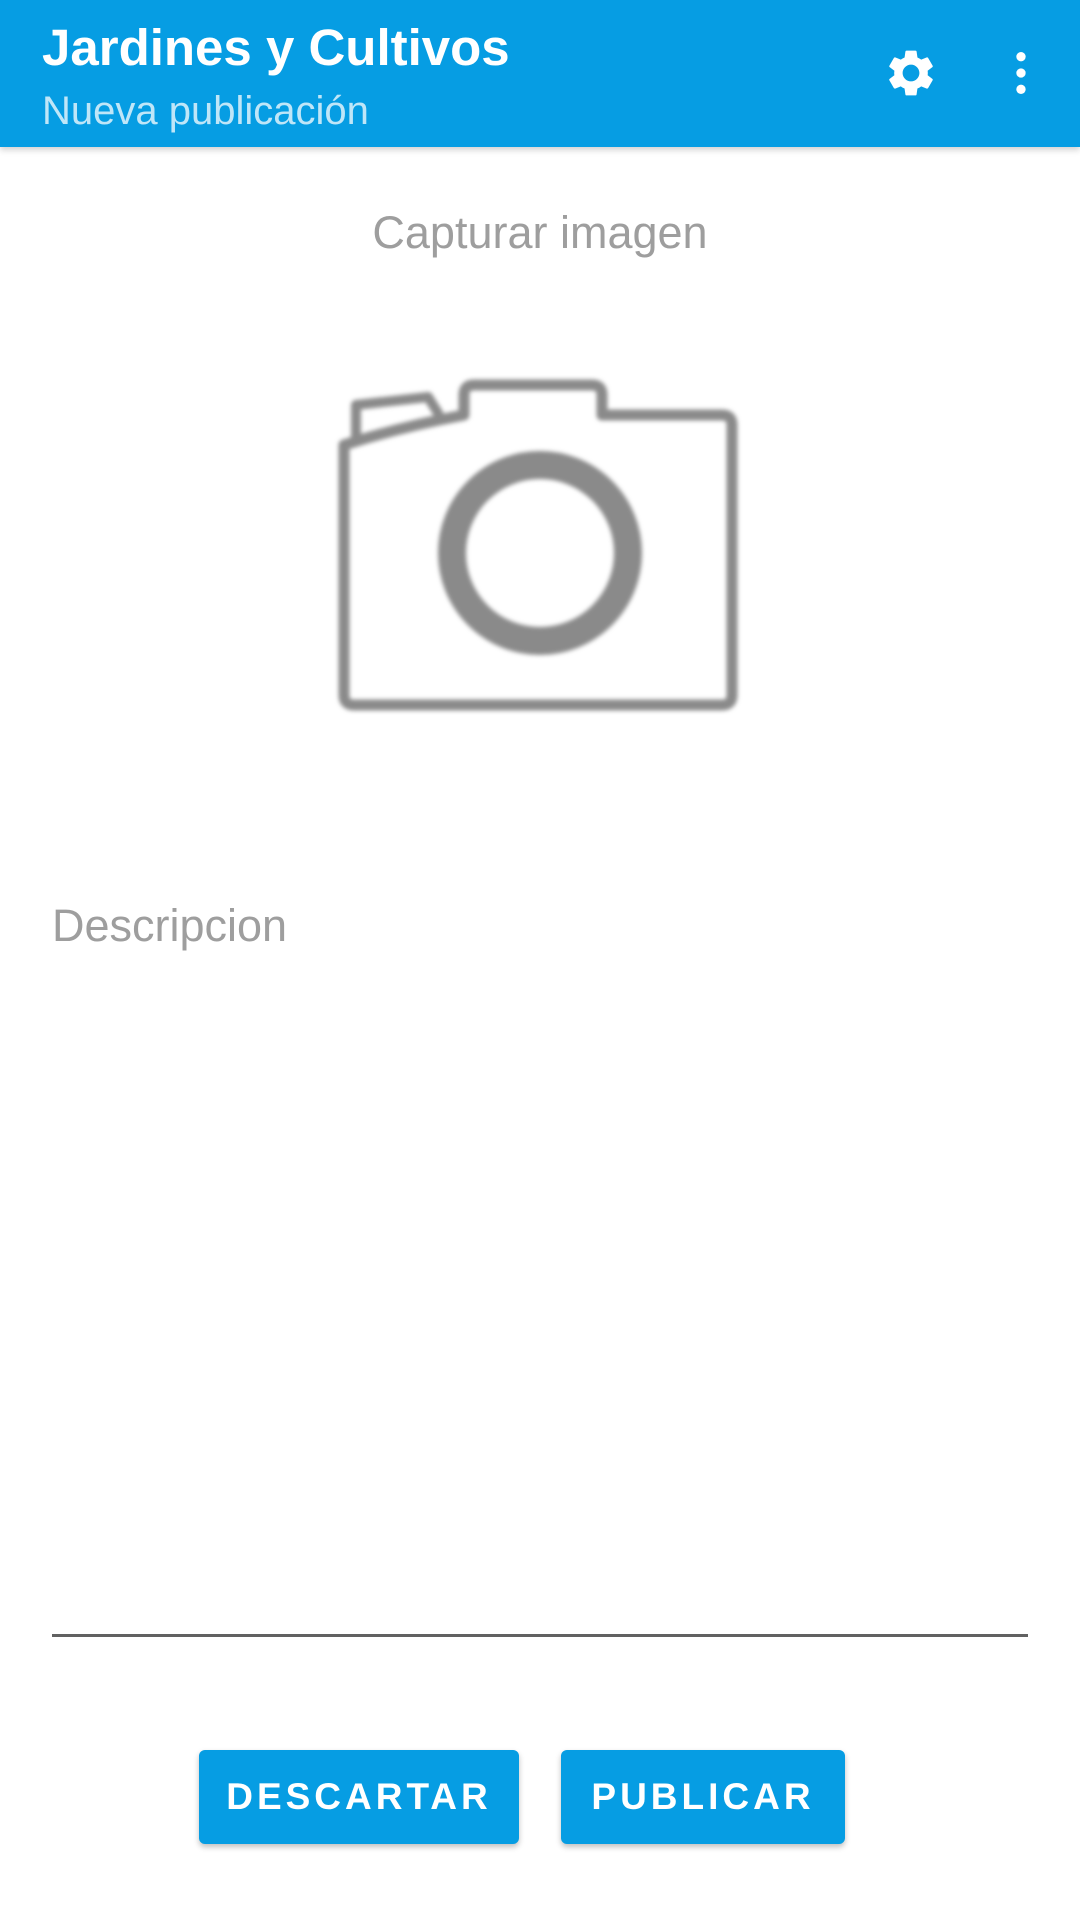 Image resolution: width=1080 pixels, height=1920 pixels. I want to click on settings-button, so click(911, 73).